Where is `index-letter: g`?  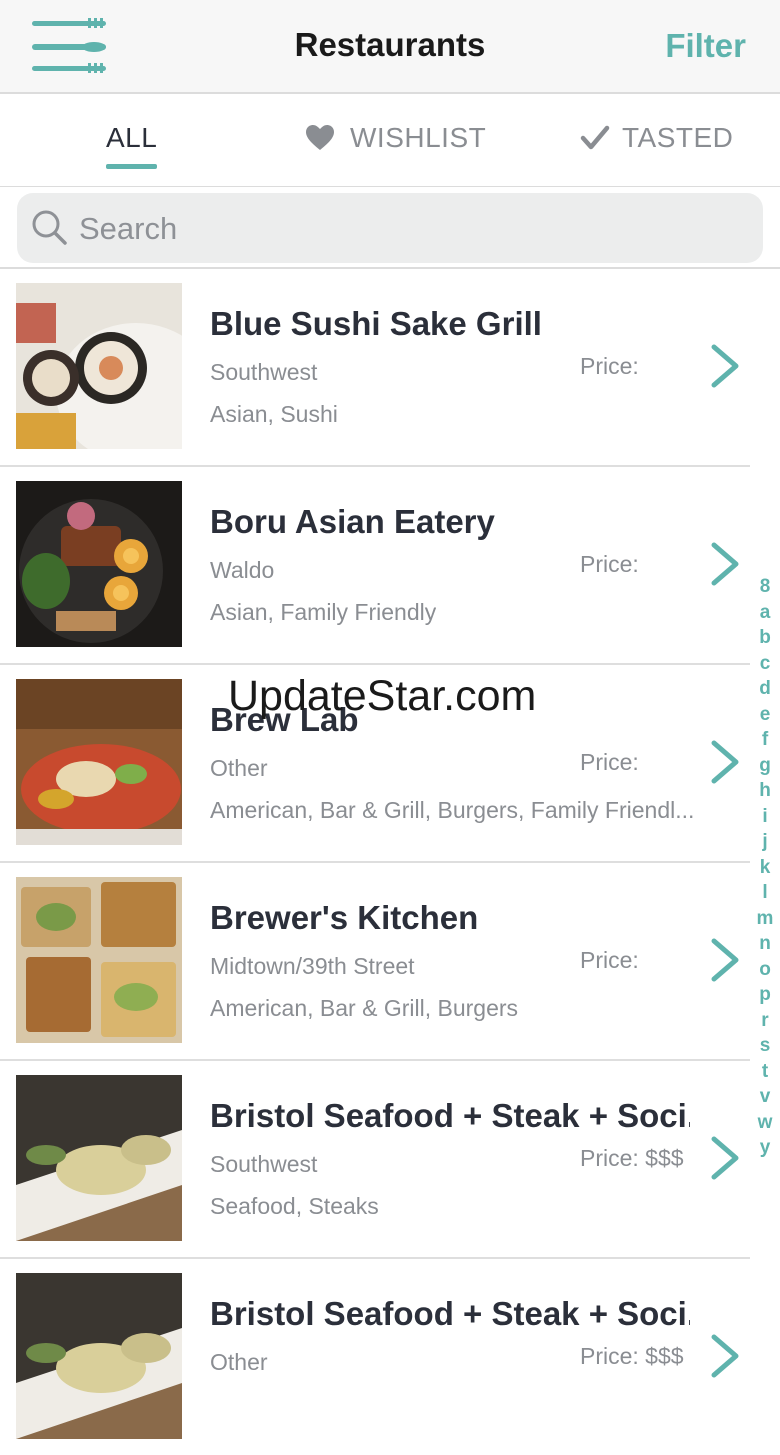 index-letter: g is located at coordinates (765, 766).